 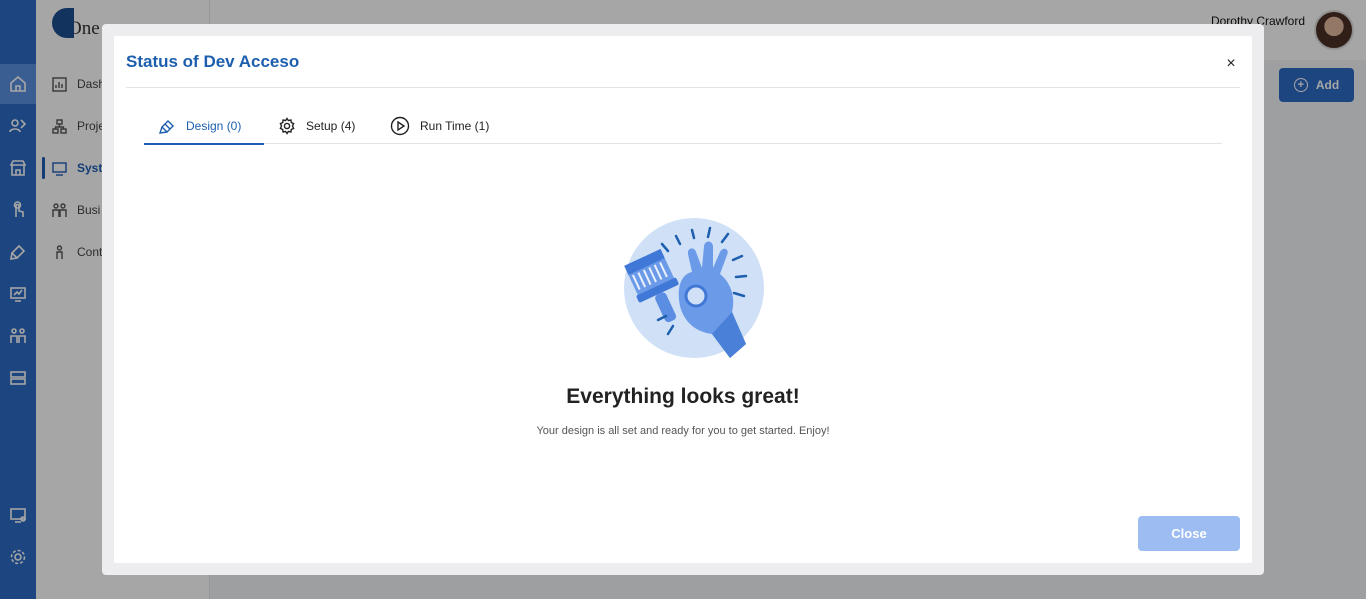 What do you see at coordinates (287, 126) in the screenshot?
I see `gear-icon` at bounding box center [287, 126].